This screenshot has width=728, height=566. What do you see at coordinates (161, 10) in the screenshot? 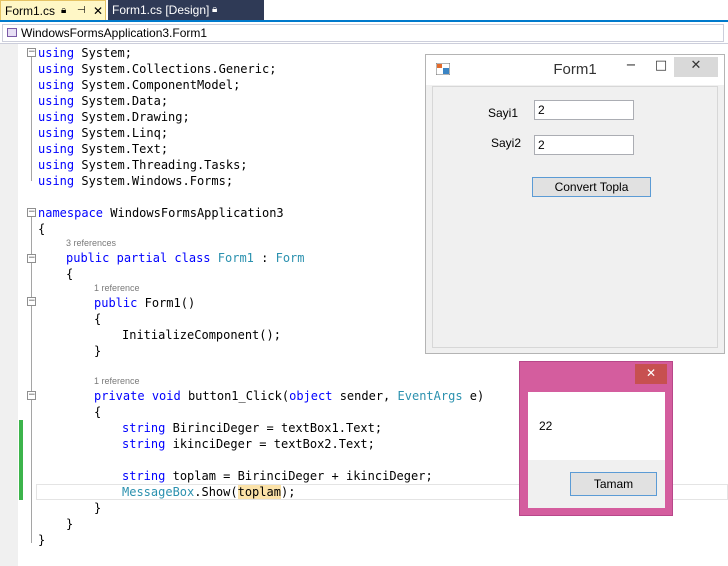
I see `tab-label: Form1.cs [Design]` at bounding box center [161, 10].